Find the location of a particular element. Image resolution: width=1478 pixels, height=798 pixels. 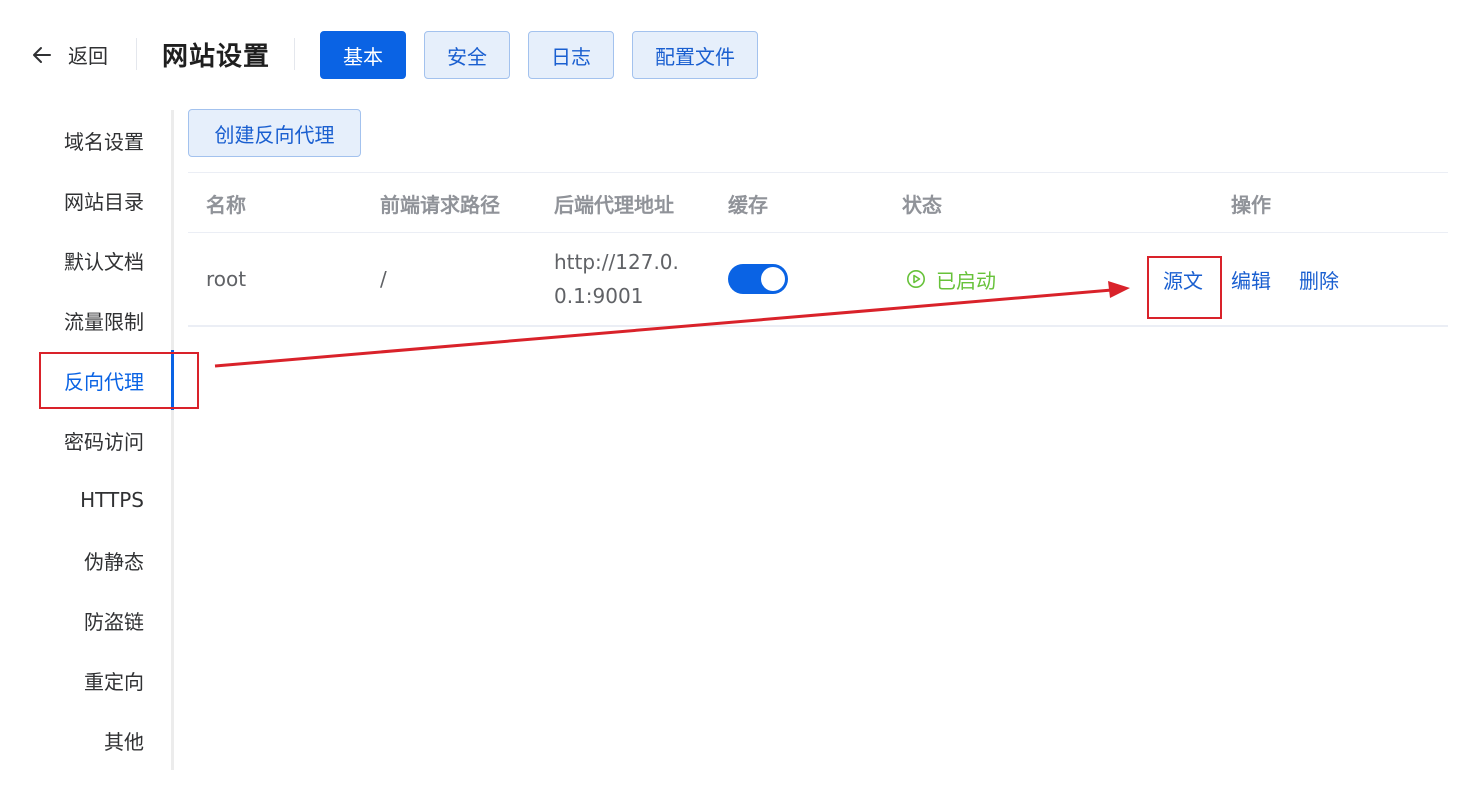

cache-toggle is located at coordinates (758, 279).